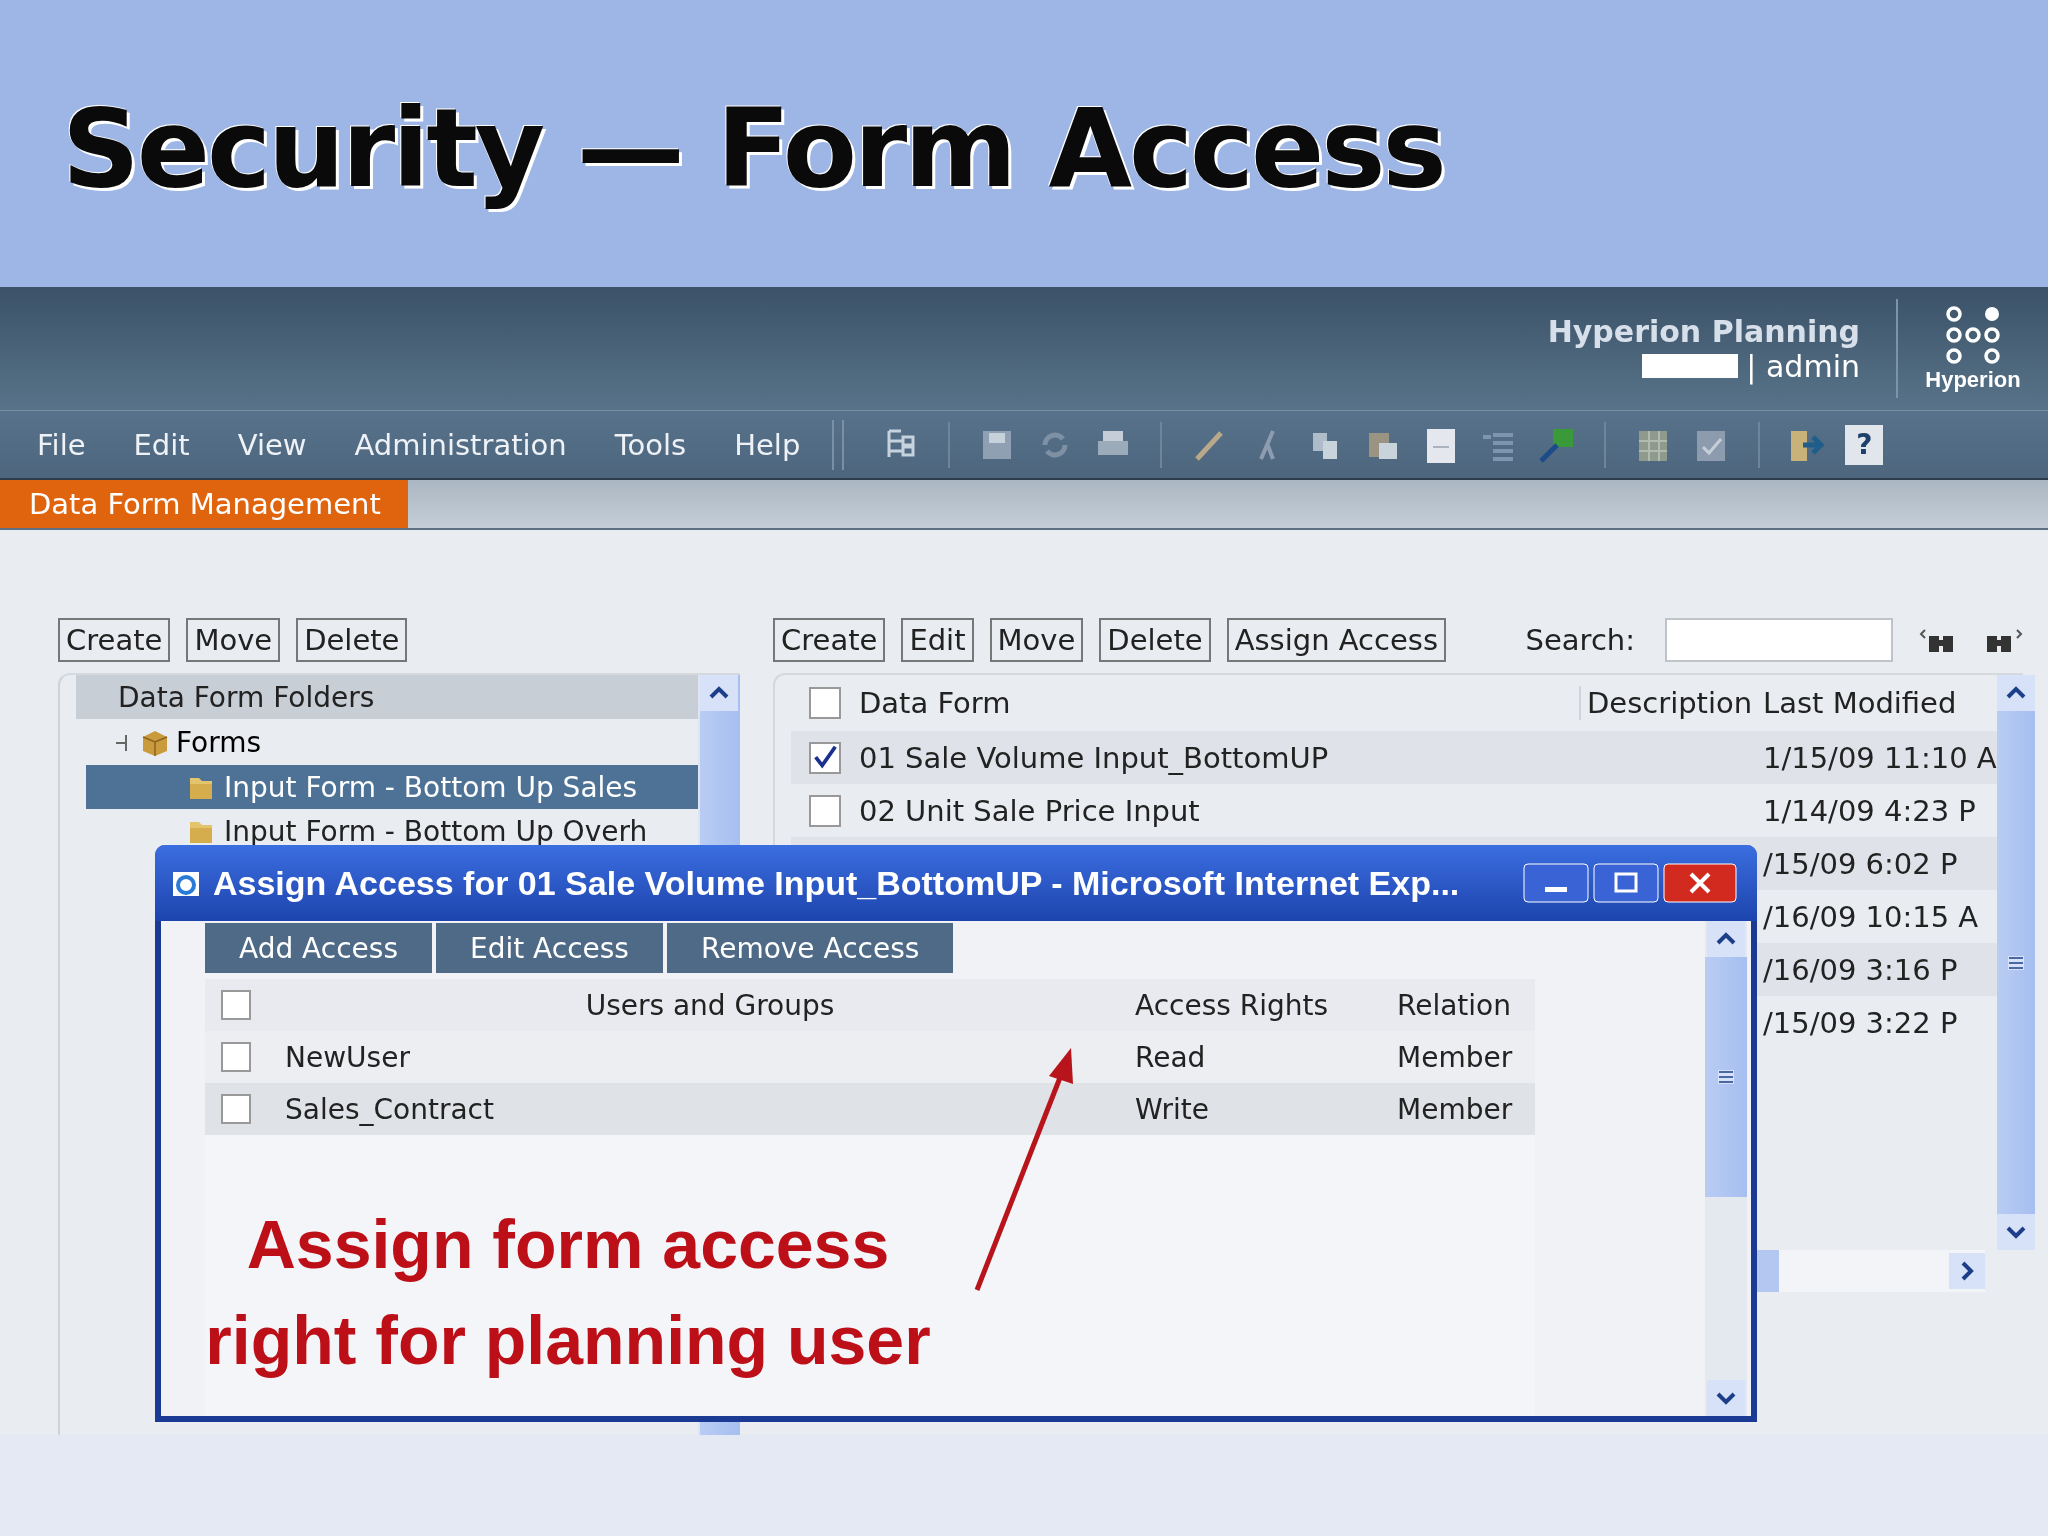  What do you see at coordinates (767, 444) in the screenshot?
I see `menu-item: Help` at bounding box center [767, 444].